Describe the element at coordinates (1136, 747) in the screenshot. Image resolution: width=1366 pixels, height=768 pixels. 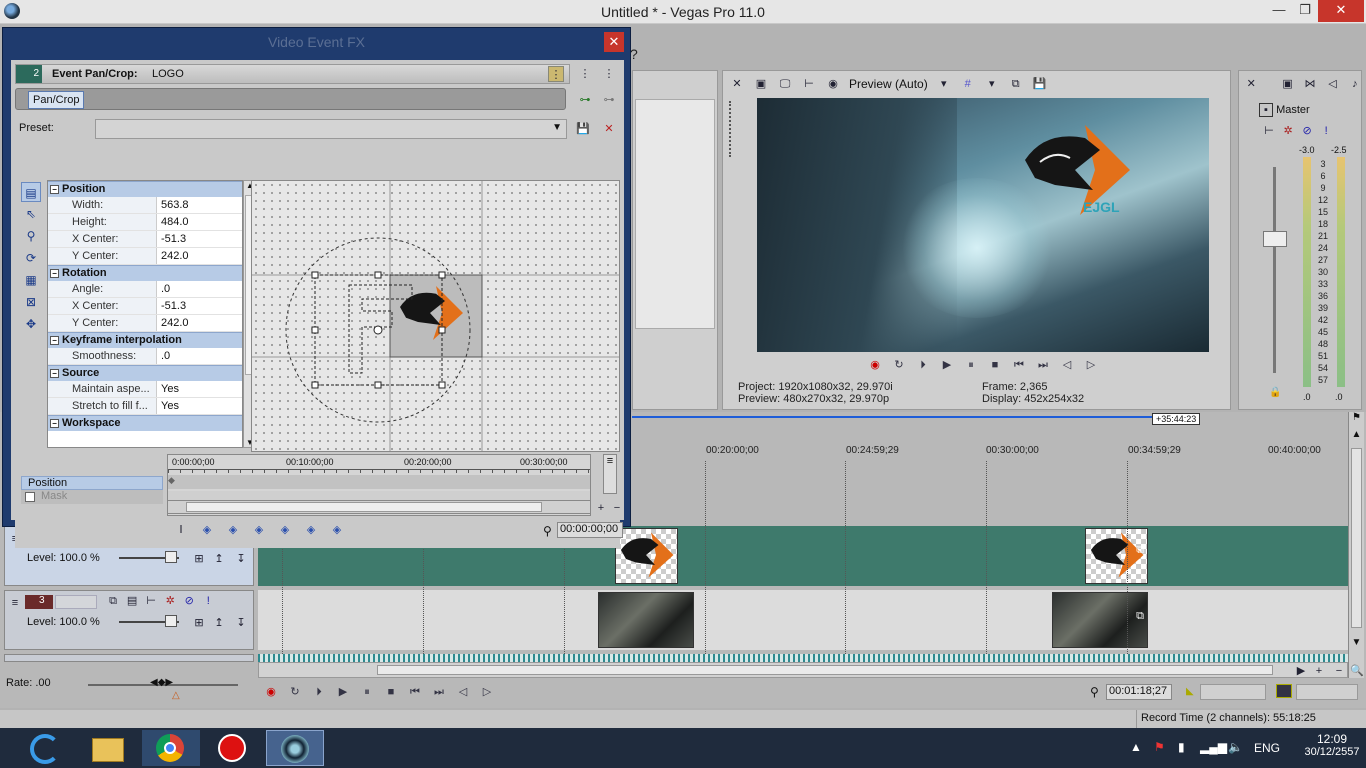
I see `tray-show-hidden-icon: ▲` at that location.